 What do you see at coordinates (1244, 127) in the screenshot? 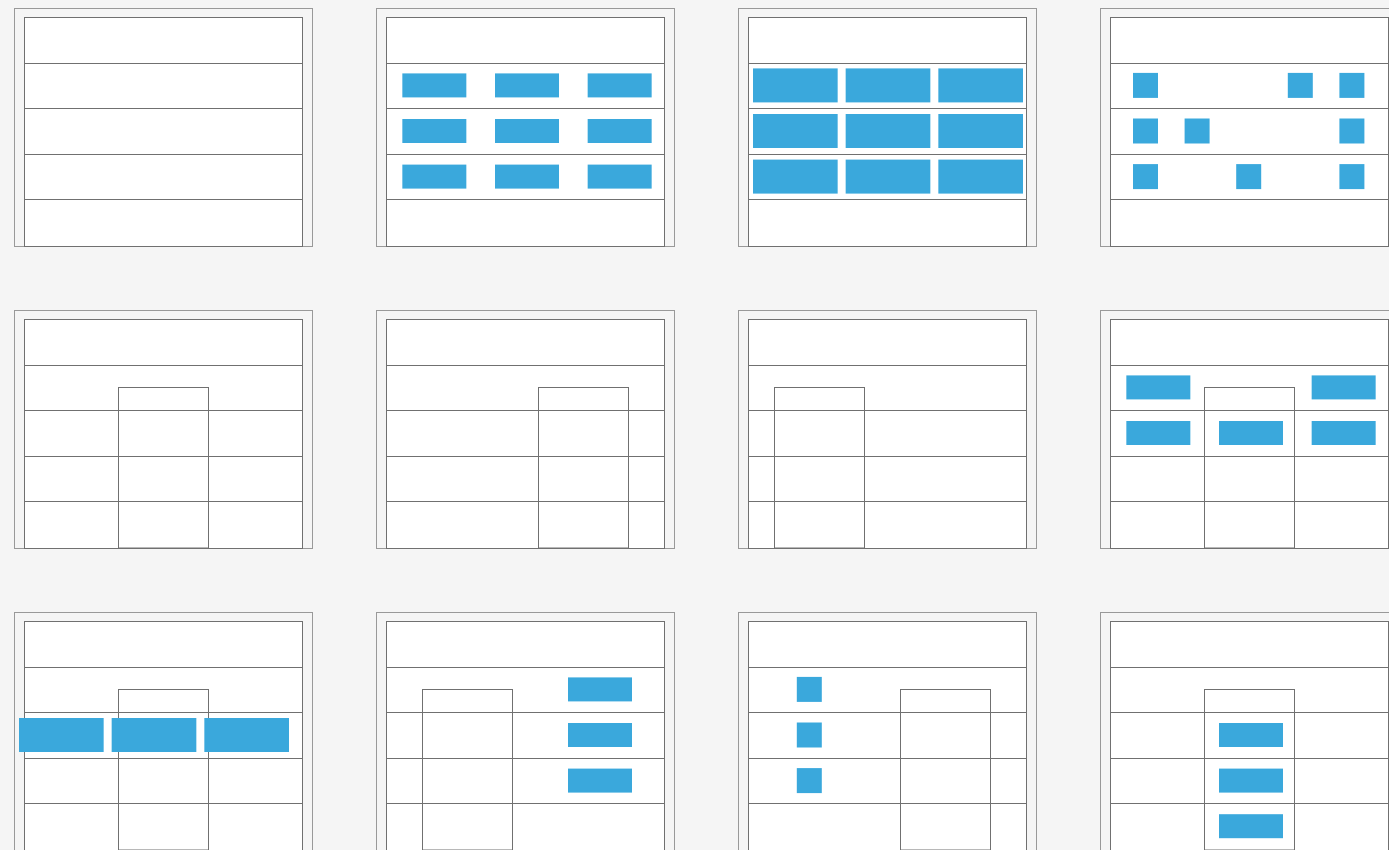
I see `door-diagram-scattered-squares` at bounding box center [1244, 127].